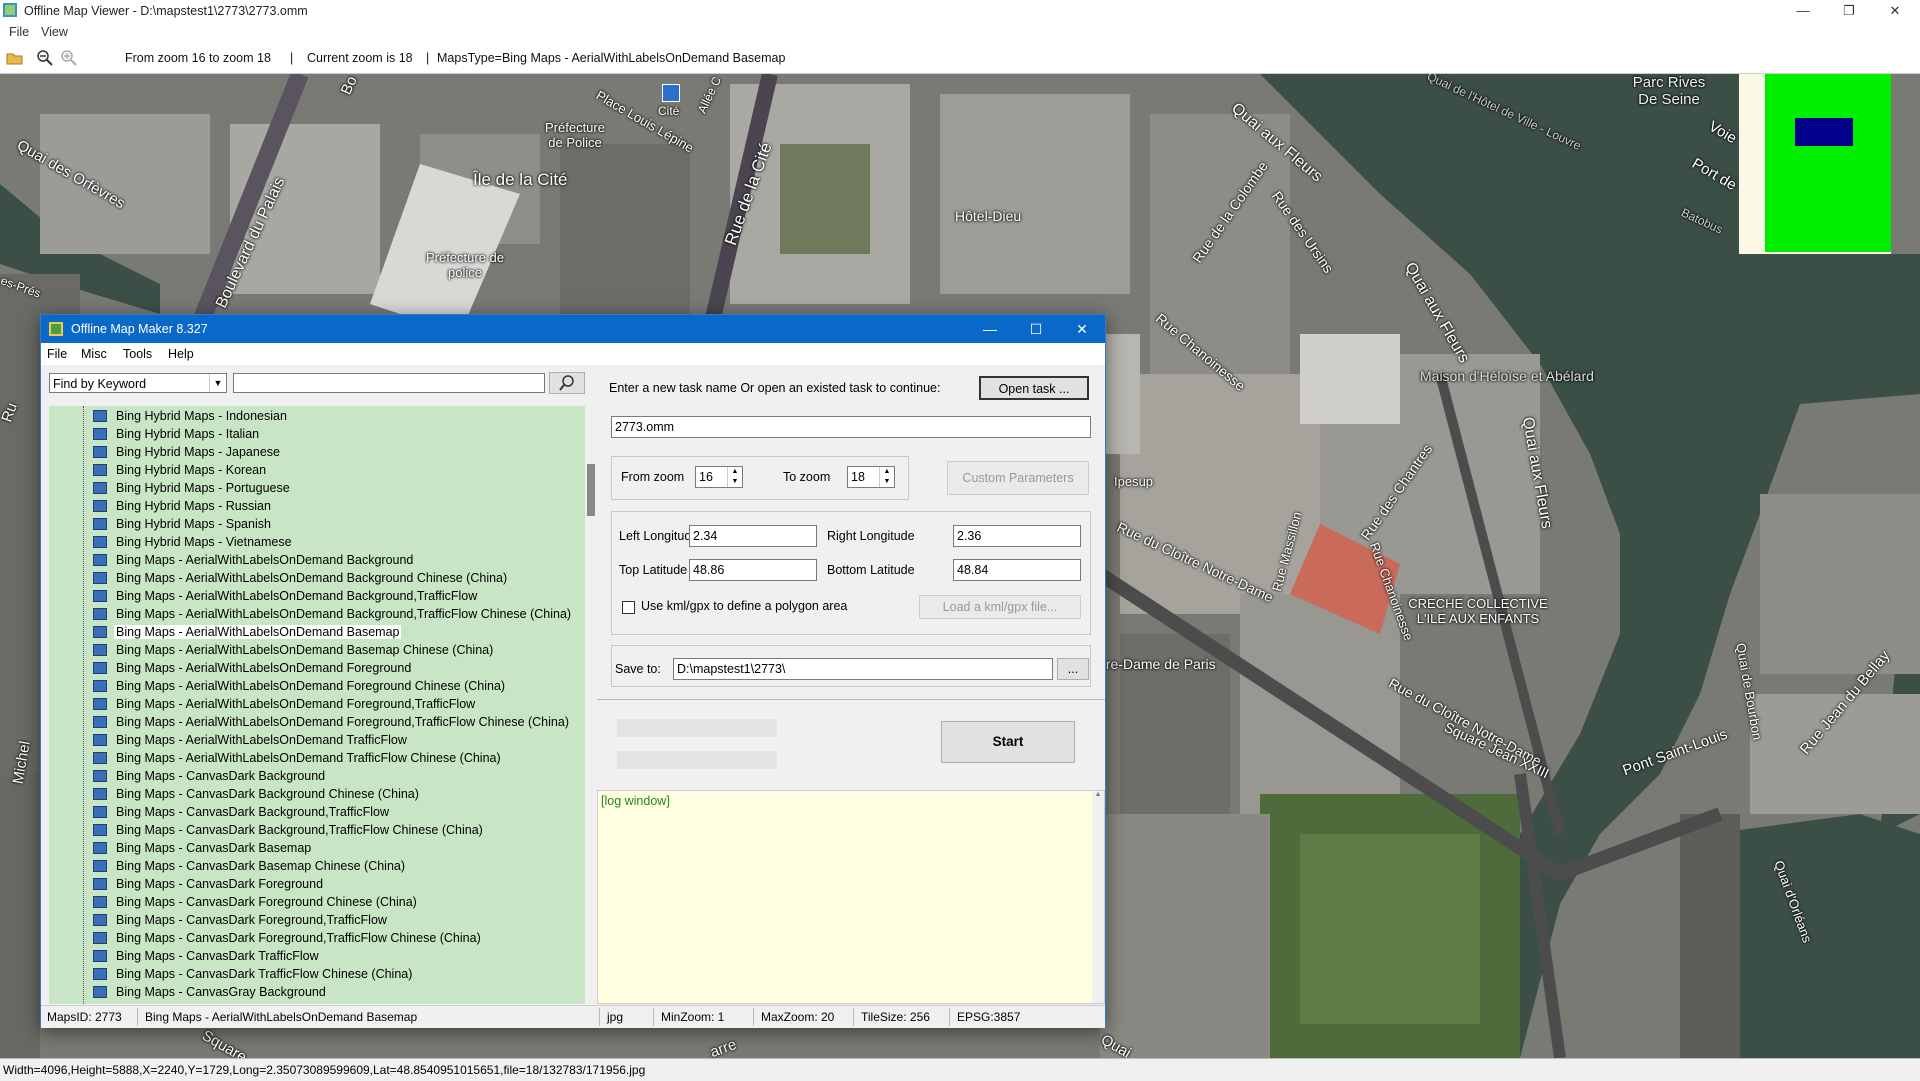 The image size is (1920, 1081). Describe the element at coordinates (871, 536) in the screenshot. I see `right-longitude-label: Right Longitude` at that location.